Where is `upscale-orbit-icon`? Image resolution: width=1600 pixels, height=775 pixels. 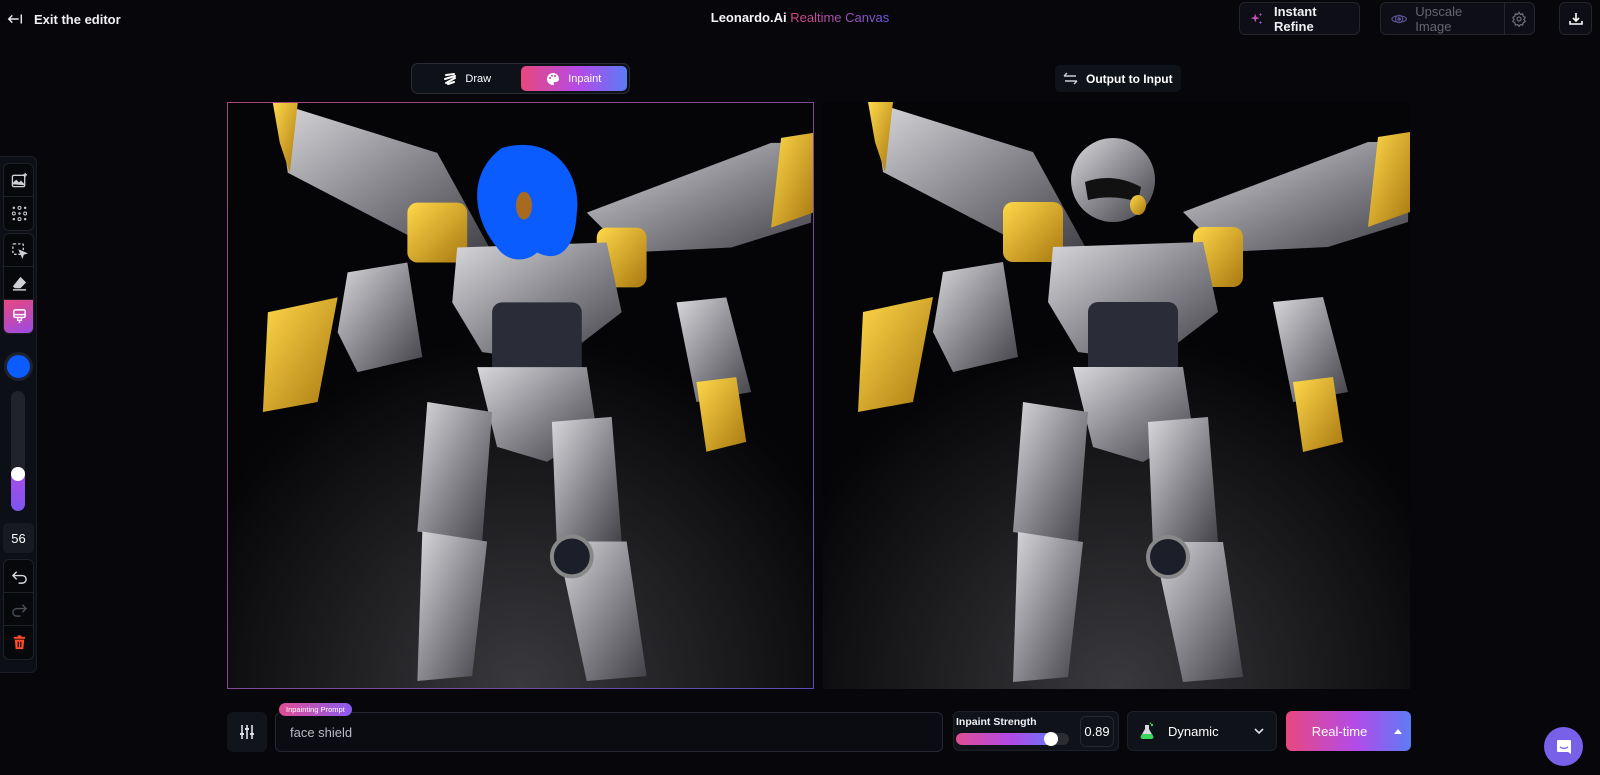
upscale-orbit-icon is located at coordinates (1399, 18).